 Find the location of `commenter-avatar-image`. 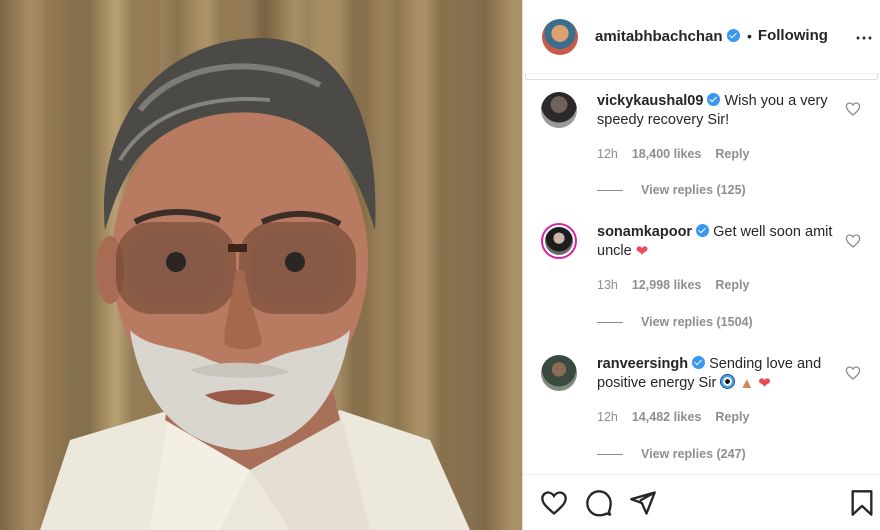

commenter-avatar-image is located at coordinates (559, 241).